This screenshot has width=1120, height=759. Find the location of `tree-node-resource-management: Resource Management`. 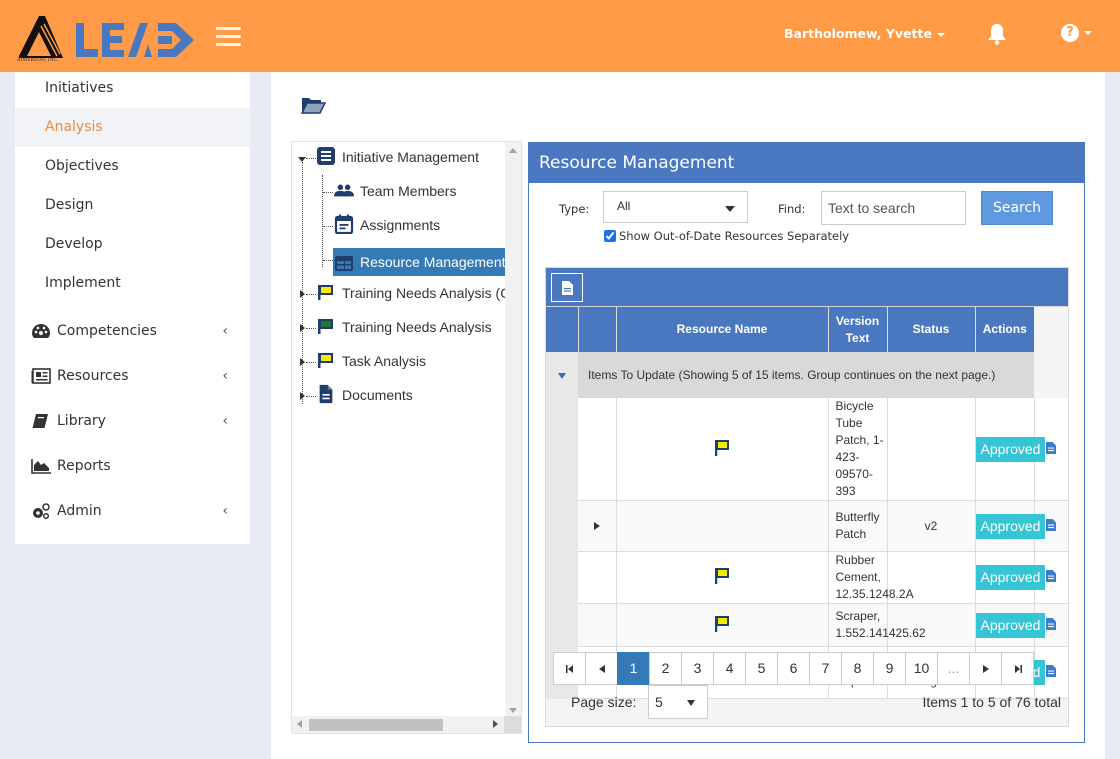

tree-node-resource-management: Resource Management is located at coordinates (419, 262).